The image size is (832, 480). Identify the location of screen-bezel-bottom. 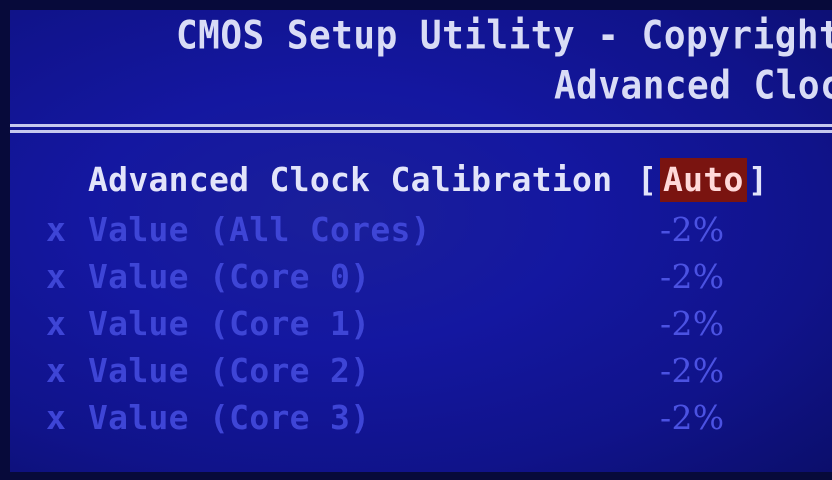
(416, 476).